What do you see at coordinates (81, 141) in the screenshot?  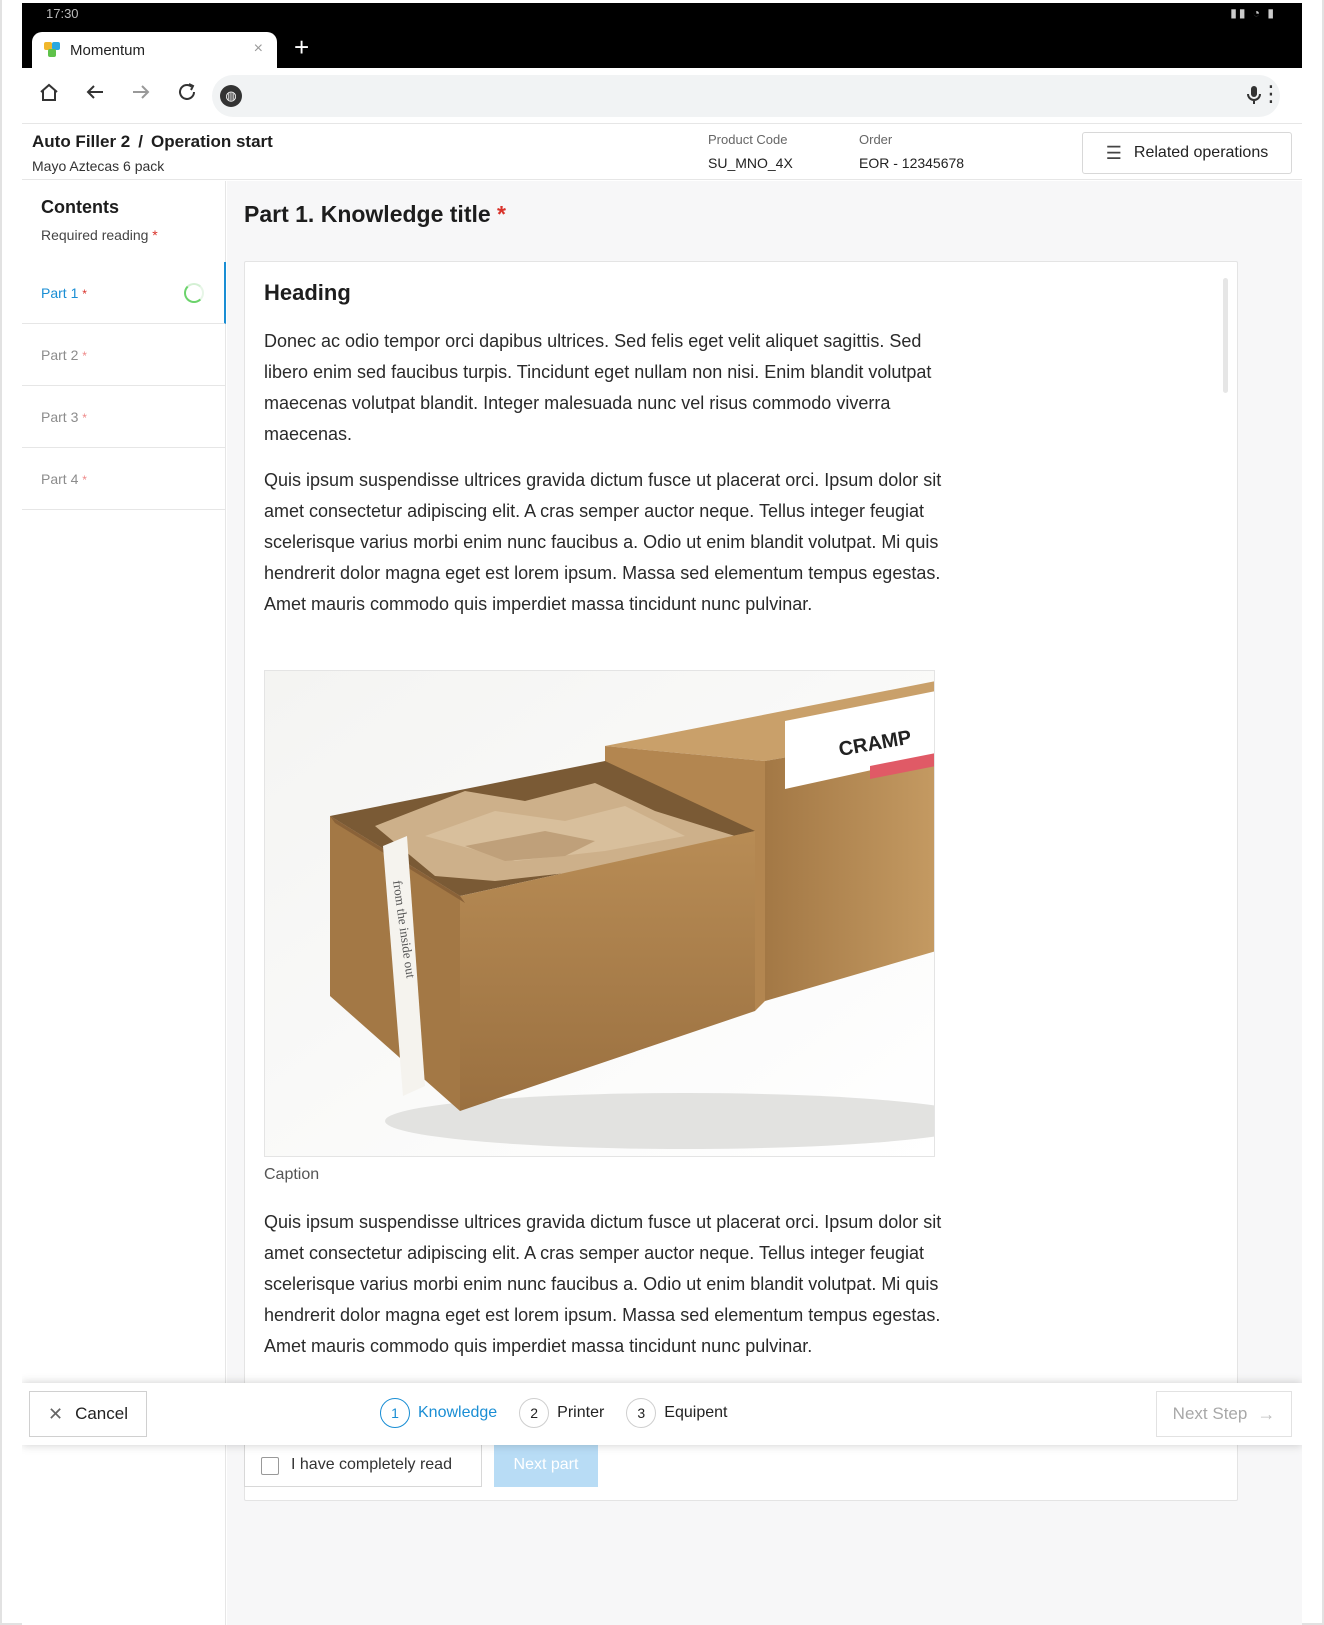 I see `breadcrumb-machine: Auto Filler 2` at bounding box center [81, 141].